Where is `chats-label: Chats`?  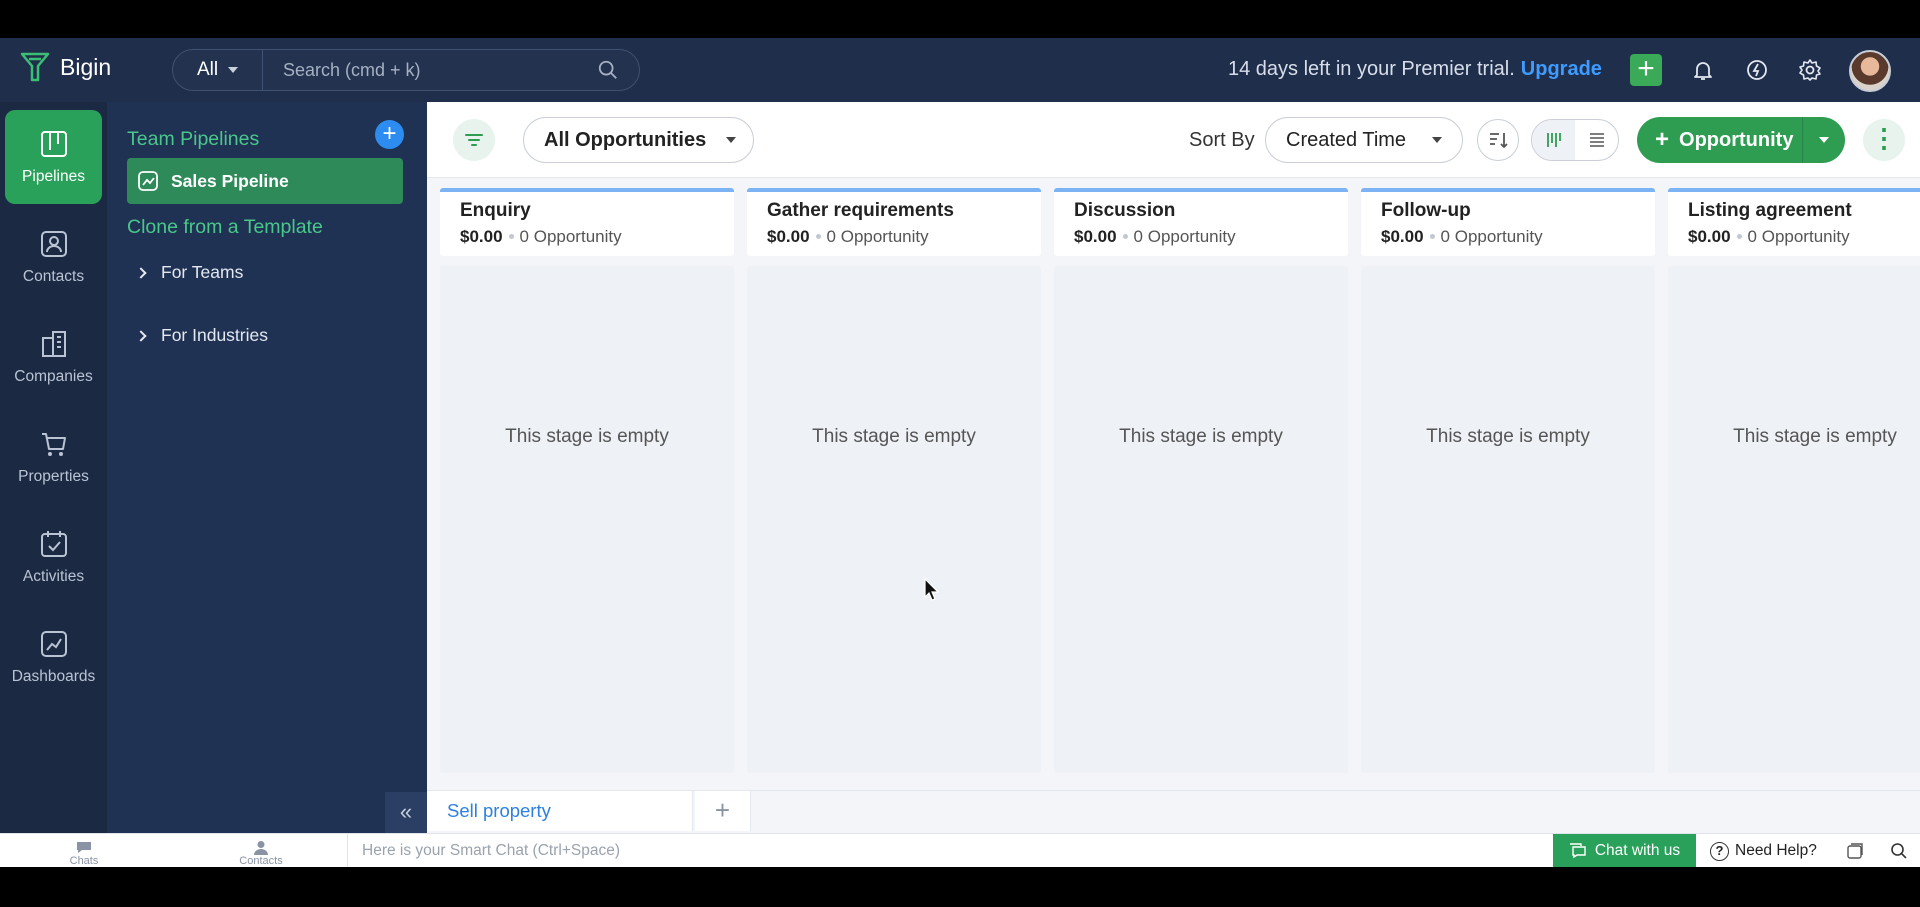 chats-label: Chats is located at coordinates (84, 861).